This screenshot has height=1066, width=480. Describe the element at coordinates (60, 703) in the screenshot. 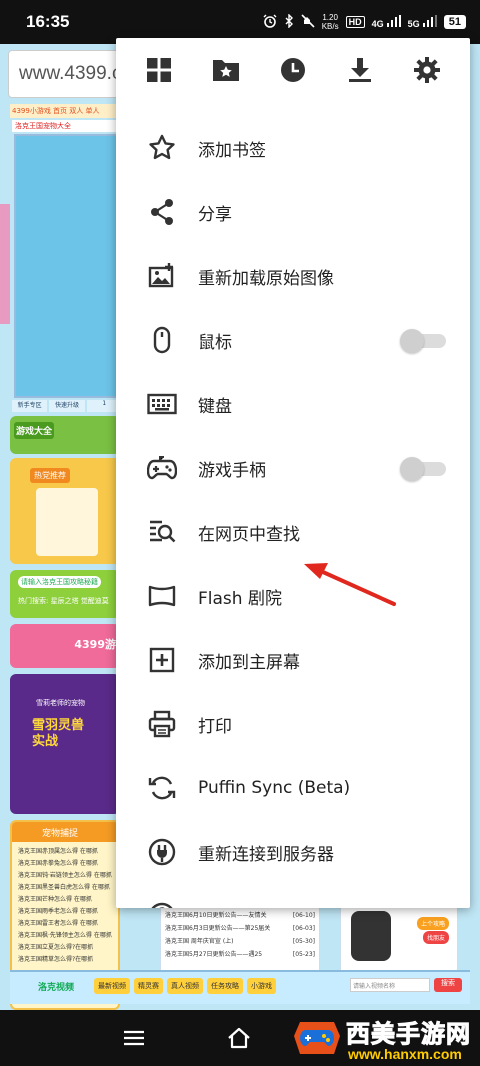

I see `pet-feature-caption: 雪莉老师的宠物` at that location.